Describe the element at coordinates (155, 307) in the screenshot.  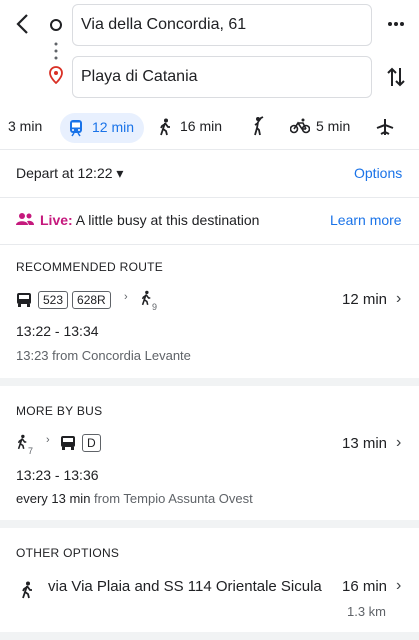
I see `walk-minutes: 9` at that location.